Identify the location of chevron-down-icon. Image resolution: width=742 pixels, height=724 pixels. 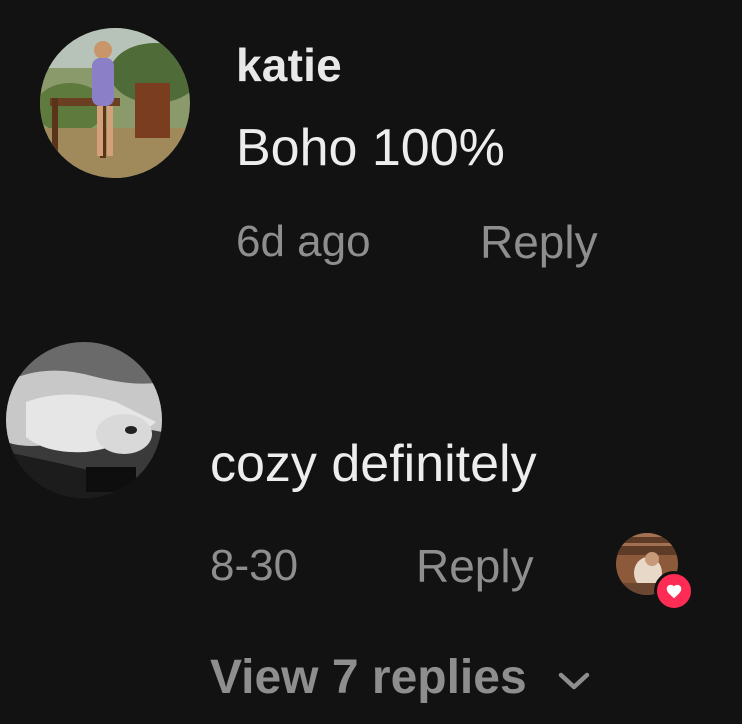
(573, 681).